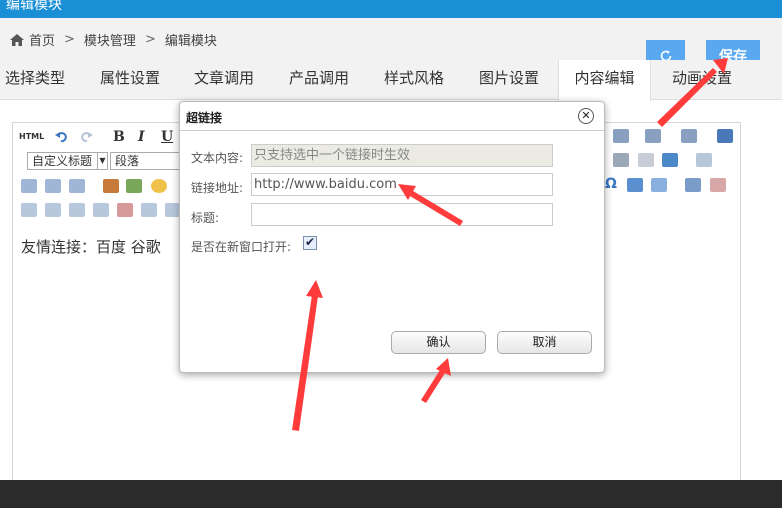  Describe the element at coordinates (167, 137) in the screenshot. I see `underline-button: U` at that location.